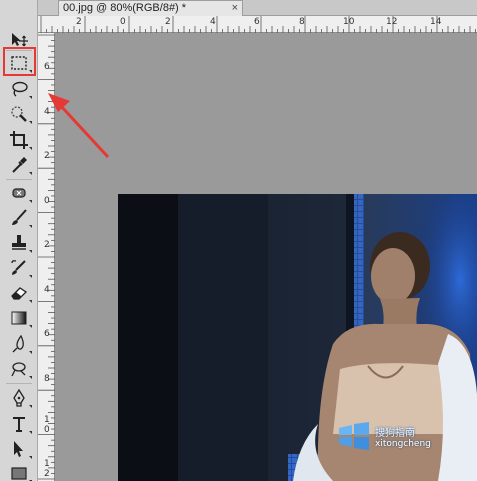  I want to click on watermark: 搜狗指南 xitongcheng, so click(384, 436).